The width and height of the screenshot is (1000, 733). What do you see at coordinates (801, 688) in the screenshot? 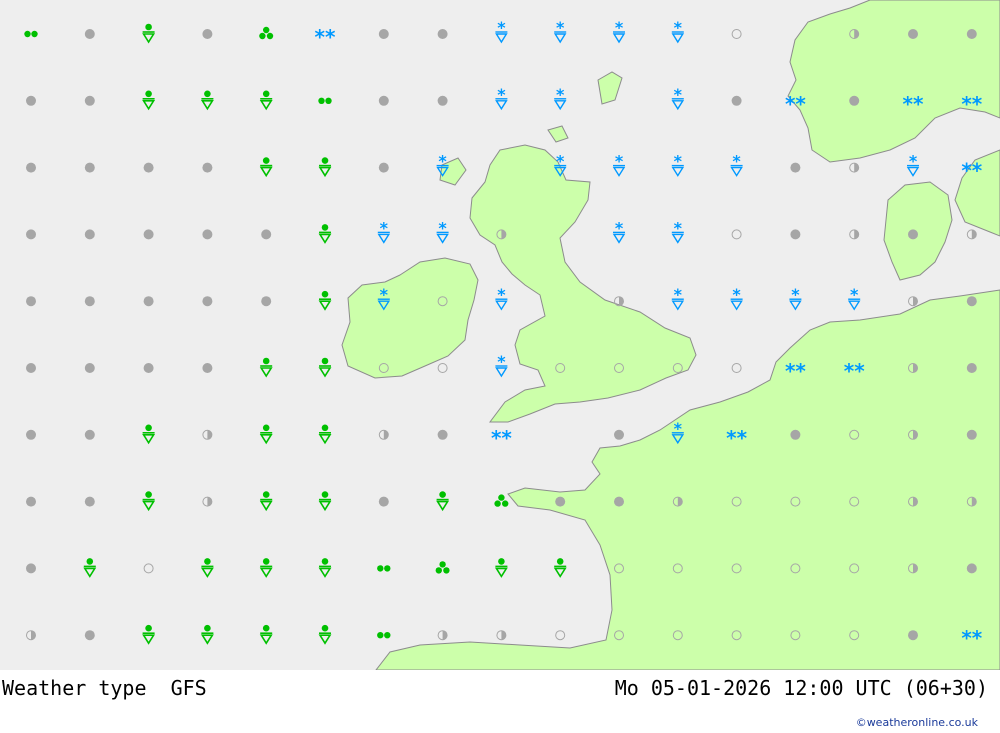
I see `map-datetime: Mo 05-01-2026 12:00 UTC (06+30)` at bounding box center [801, 688].